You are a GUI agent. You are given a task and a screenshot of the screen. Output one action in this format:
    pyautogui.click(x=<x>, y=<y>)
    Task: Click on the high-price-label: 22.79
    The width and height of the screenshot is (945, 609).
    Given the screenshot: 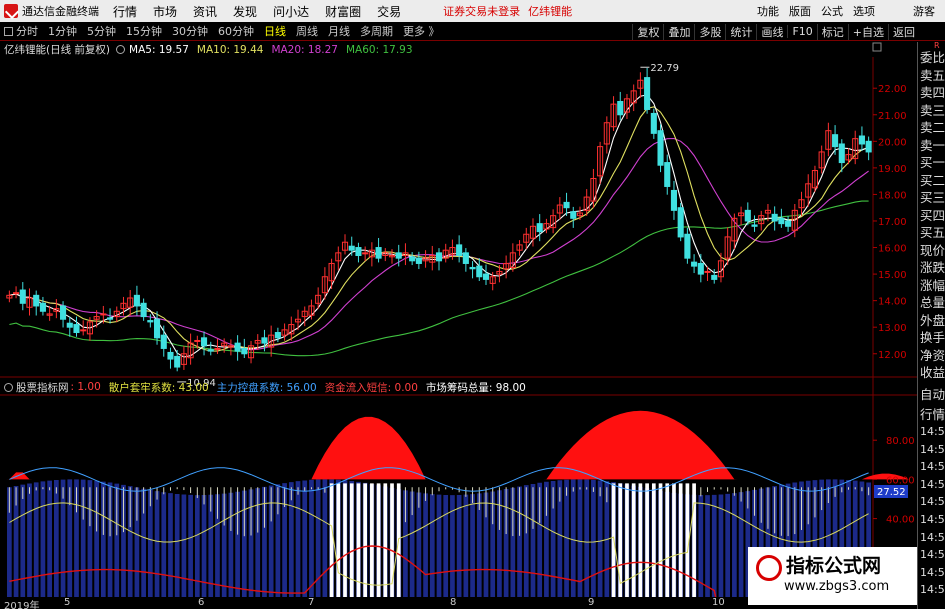 What is the action you would take?
    pyautogui.click(x=664, y=68)
    